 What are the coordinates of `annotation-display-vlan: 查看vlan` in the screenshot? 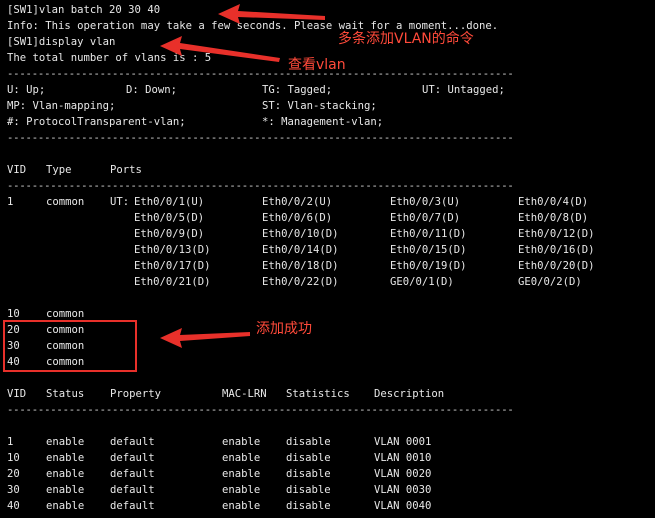 It's located at (317, 65).